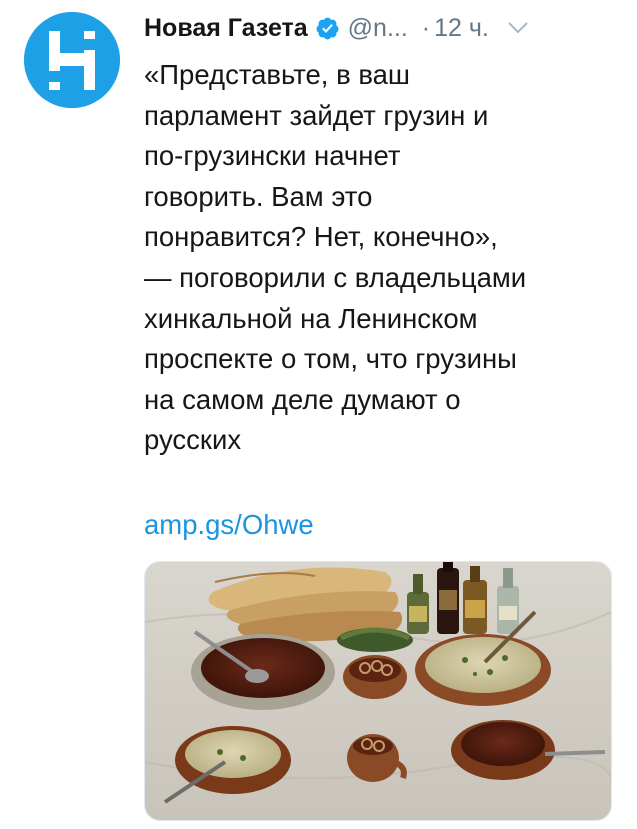 The image size is (637, 829). Describe the element at coordinates (518, 28) in the screenshot. I see `chevron-down-icon` at that location.